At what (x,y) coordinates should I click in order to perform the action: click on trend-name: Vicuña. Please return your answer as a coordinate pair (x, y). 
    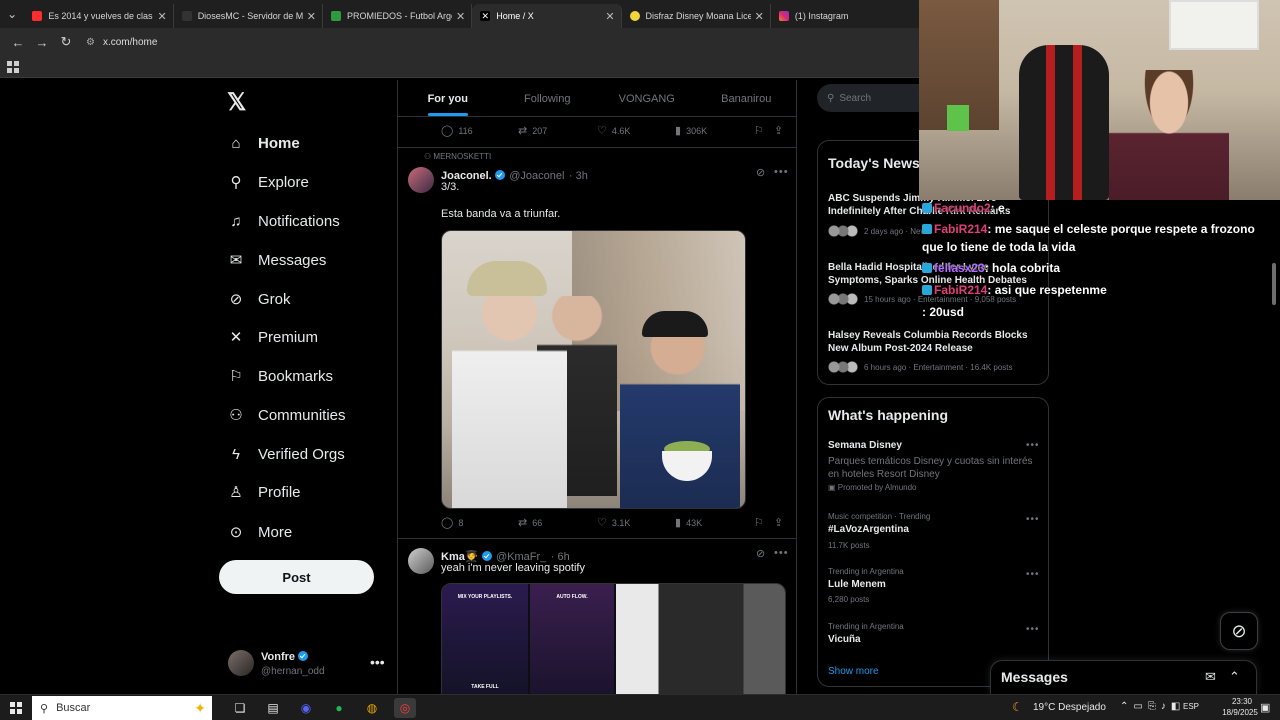
    Looking at the image, I should click on (844, 639).